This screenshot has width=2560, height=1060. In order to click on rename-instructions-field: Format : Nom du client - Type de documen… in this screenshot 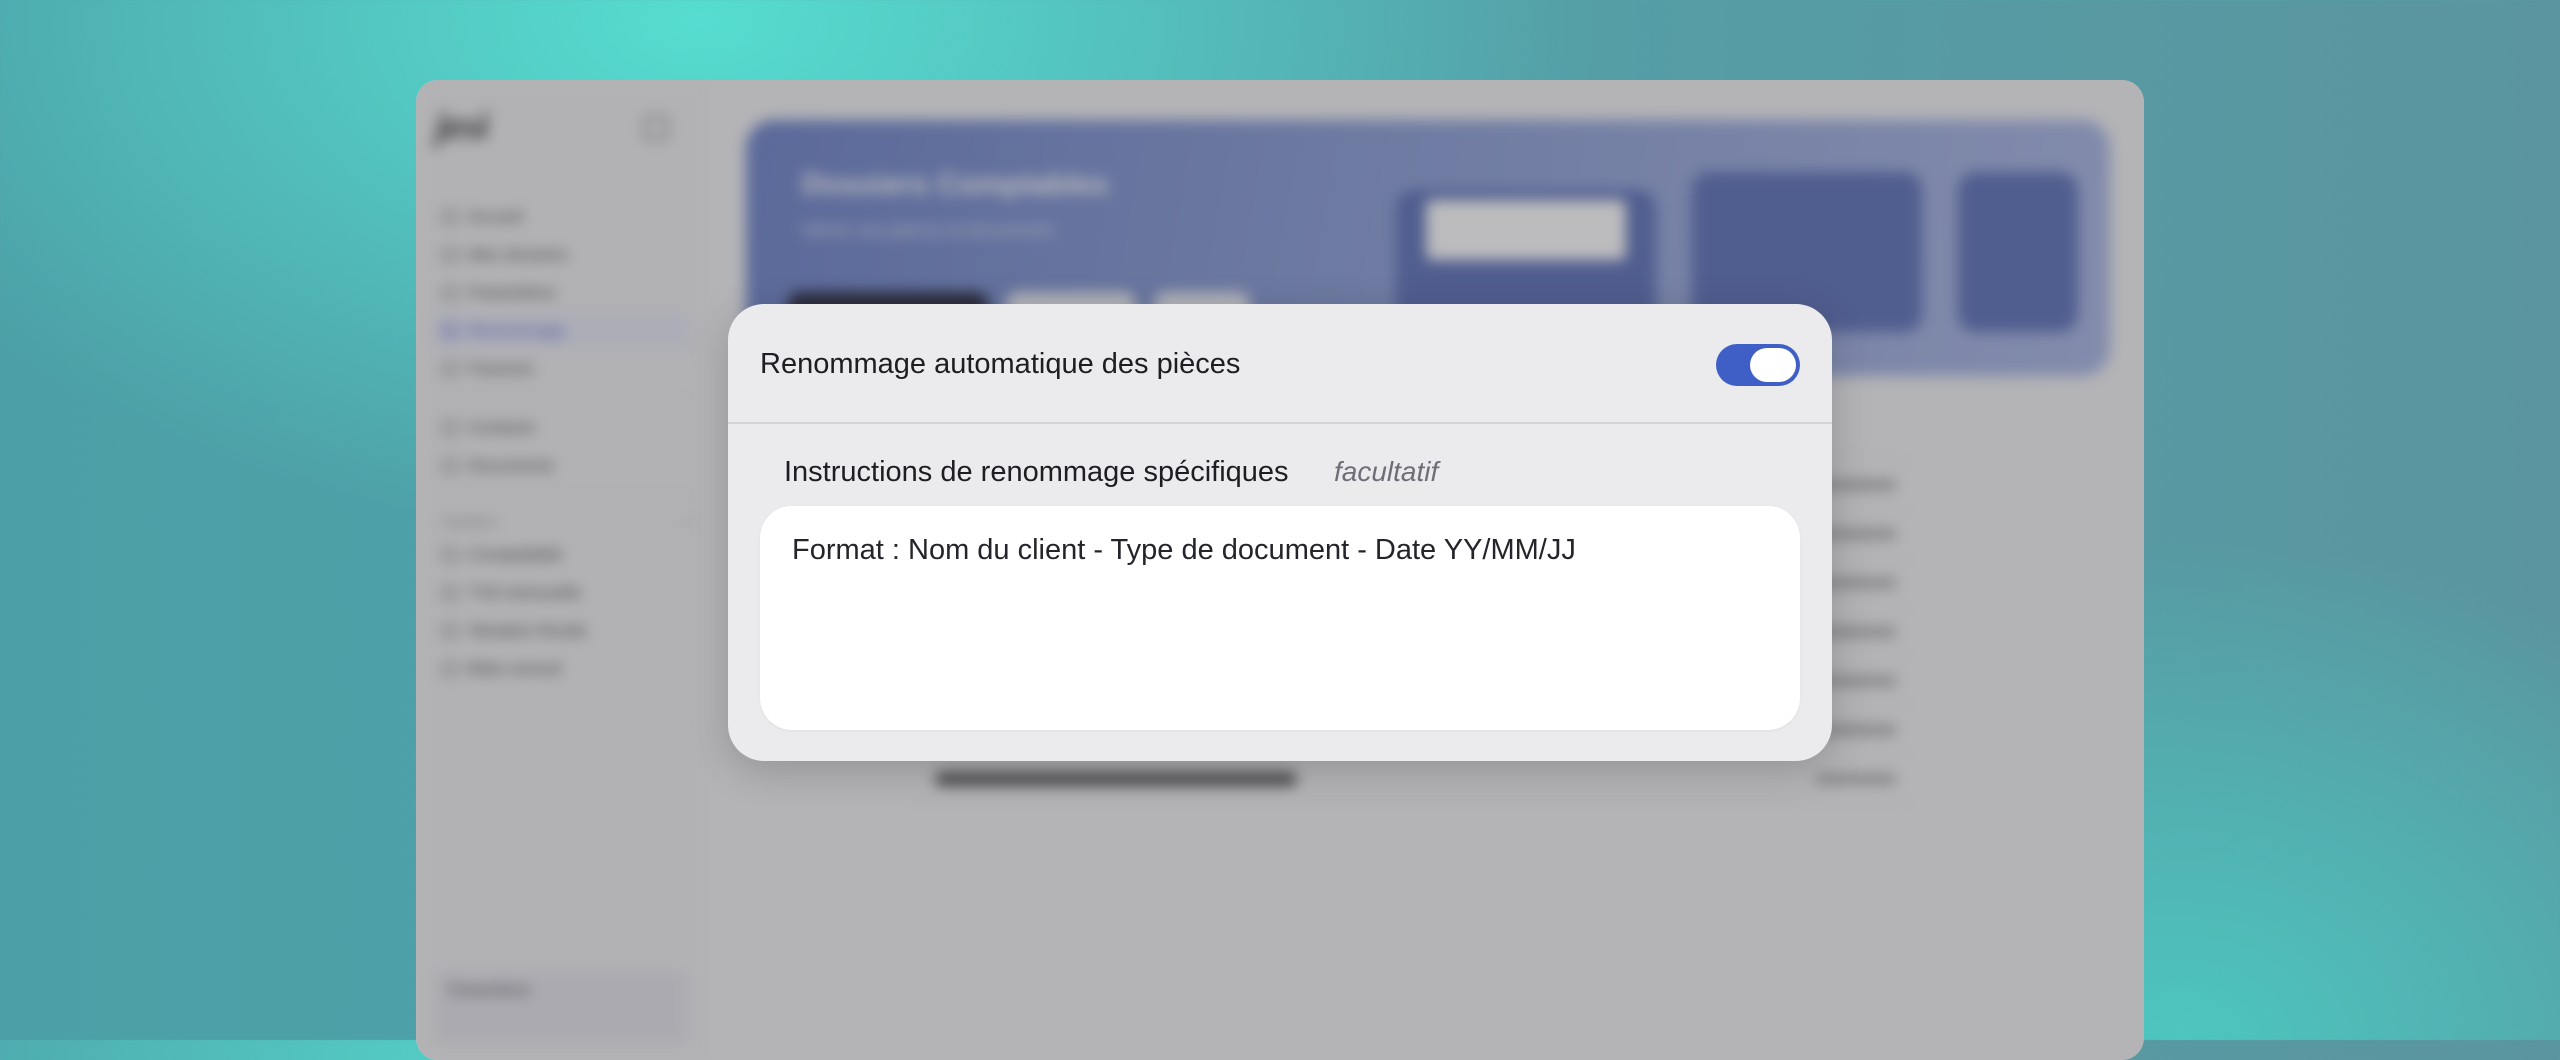, I will do `click(1280, 618)`.